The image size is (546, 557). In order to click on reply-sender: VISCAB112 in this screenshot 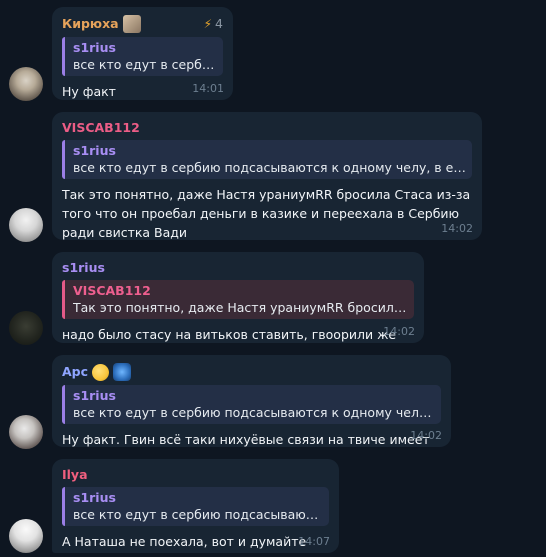, I will do `click(112, 290)`.